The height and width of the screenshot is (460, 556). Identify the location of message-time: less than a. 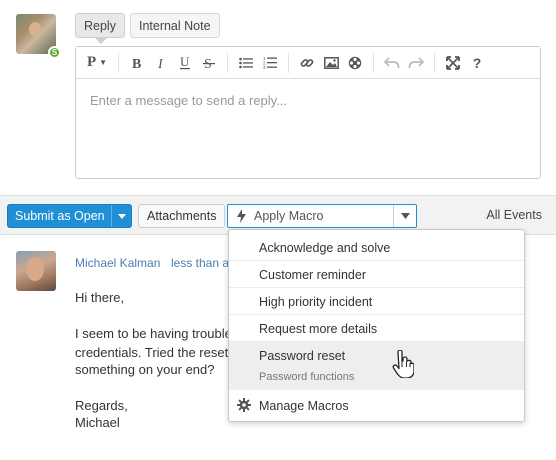
(200, 263).